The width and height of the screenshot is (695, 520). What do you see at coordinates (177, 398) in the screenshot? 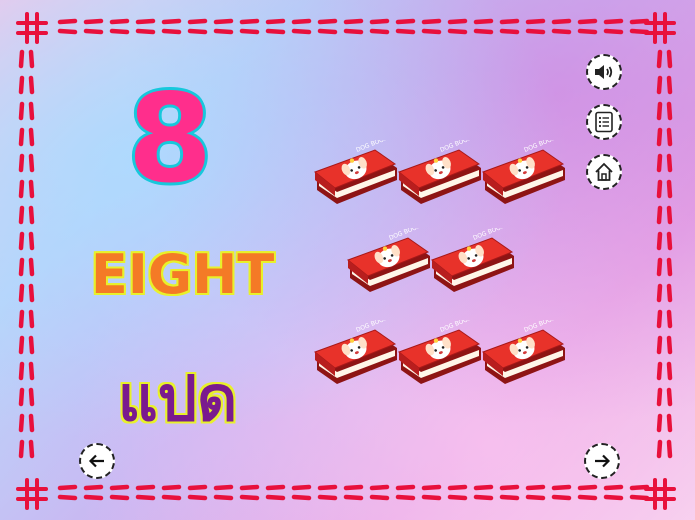
I see `number-word-thai: แปด` at bounding box center [177, 398].